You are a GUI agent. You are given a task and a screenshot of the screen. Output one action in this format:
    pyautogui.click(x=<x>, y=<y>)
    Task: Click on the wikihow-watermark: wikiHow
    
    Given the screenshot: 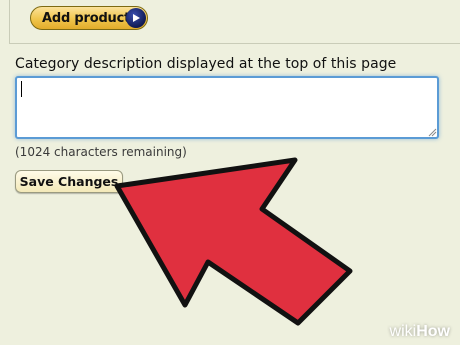 What is the action you would take?
    pyautogui.click(x=420, y=332)
    